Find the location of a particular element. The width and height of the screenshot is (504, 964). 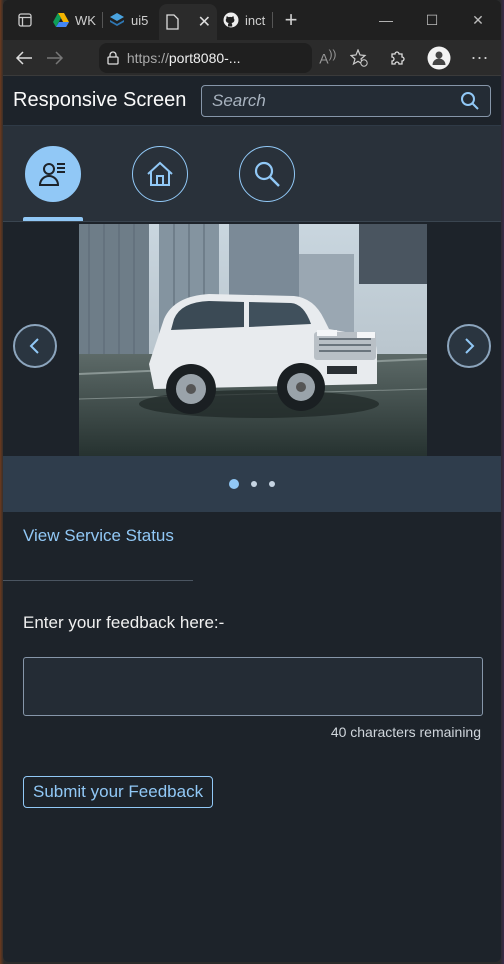

tab-actions-icon is located at coordinates (25, 20).